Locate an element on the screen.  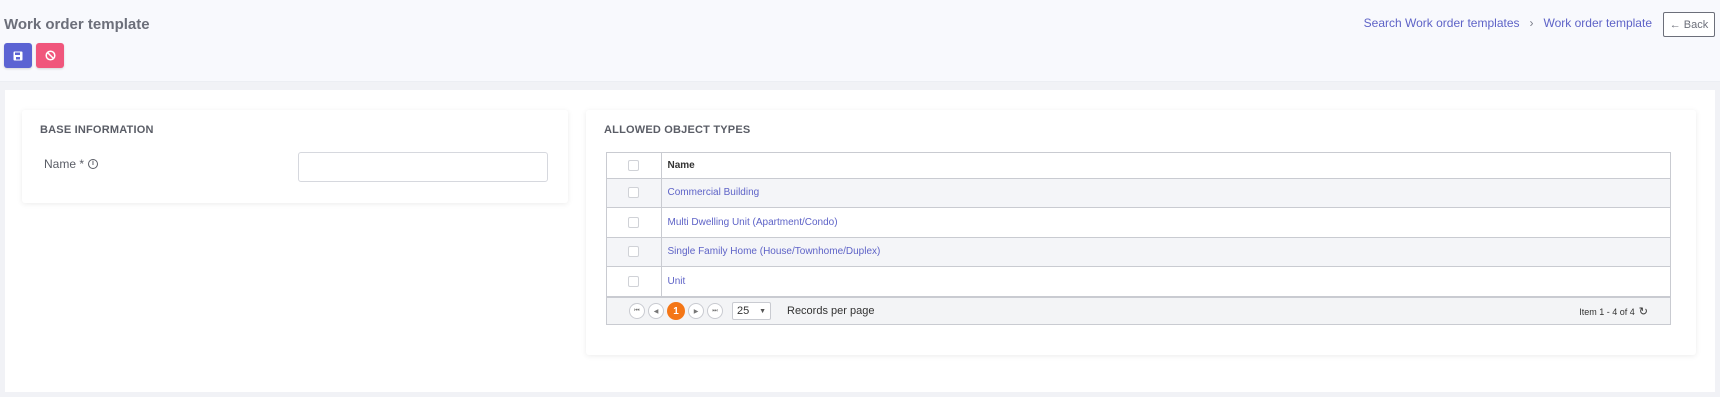
first-page-icon: ⏮ is located at coordinates (637, 311).